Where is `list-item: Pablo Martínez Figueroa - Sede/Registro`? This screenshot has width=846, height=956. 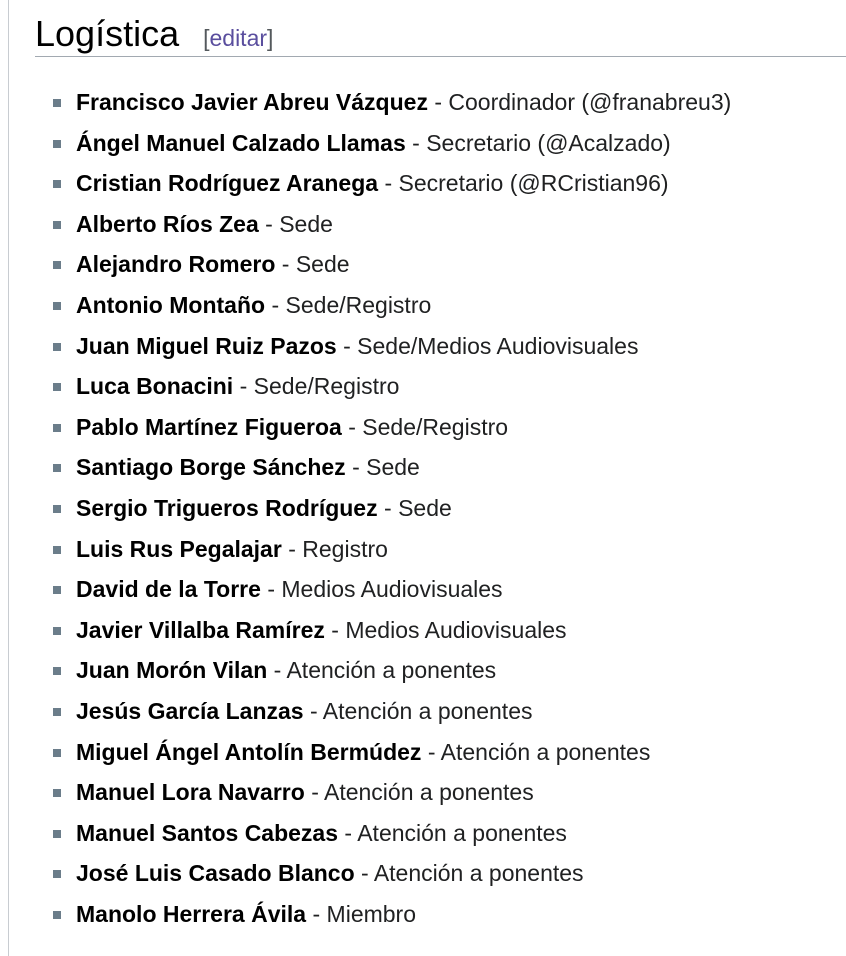 list-item: Pablo Martínez Figueroa - Sede/Registro is located at coordinates (383, 427).